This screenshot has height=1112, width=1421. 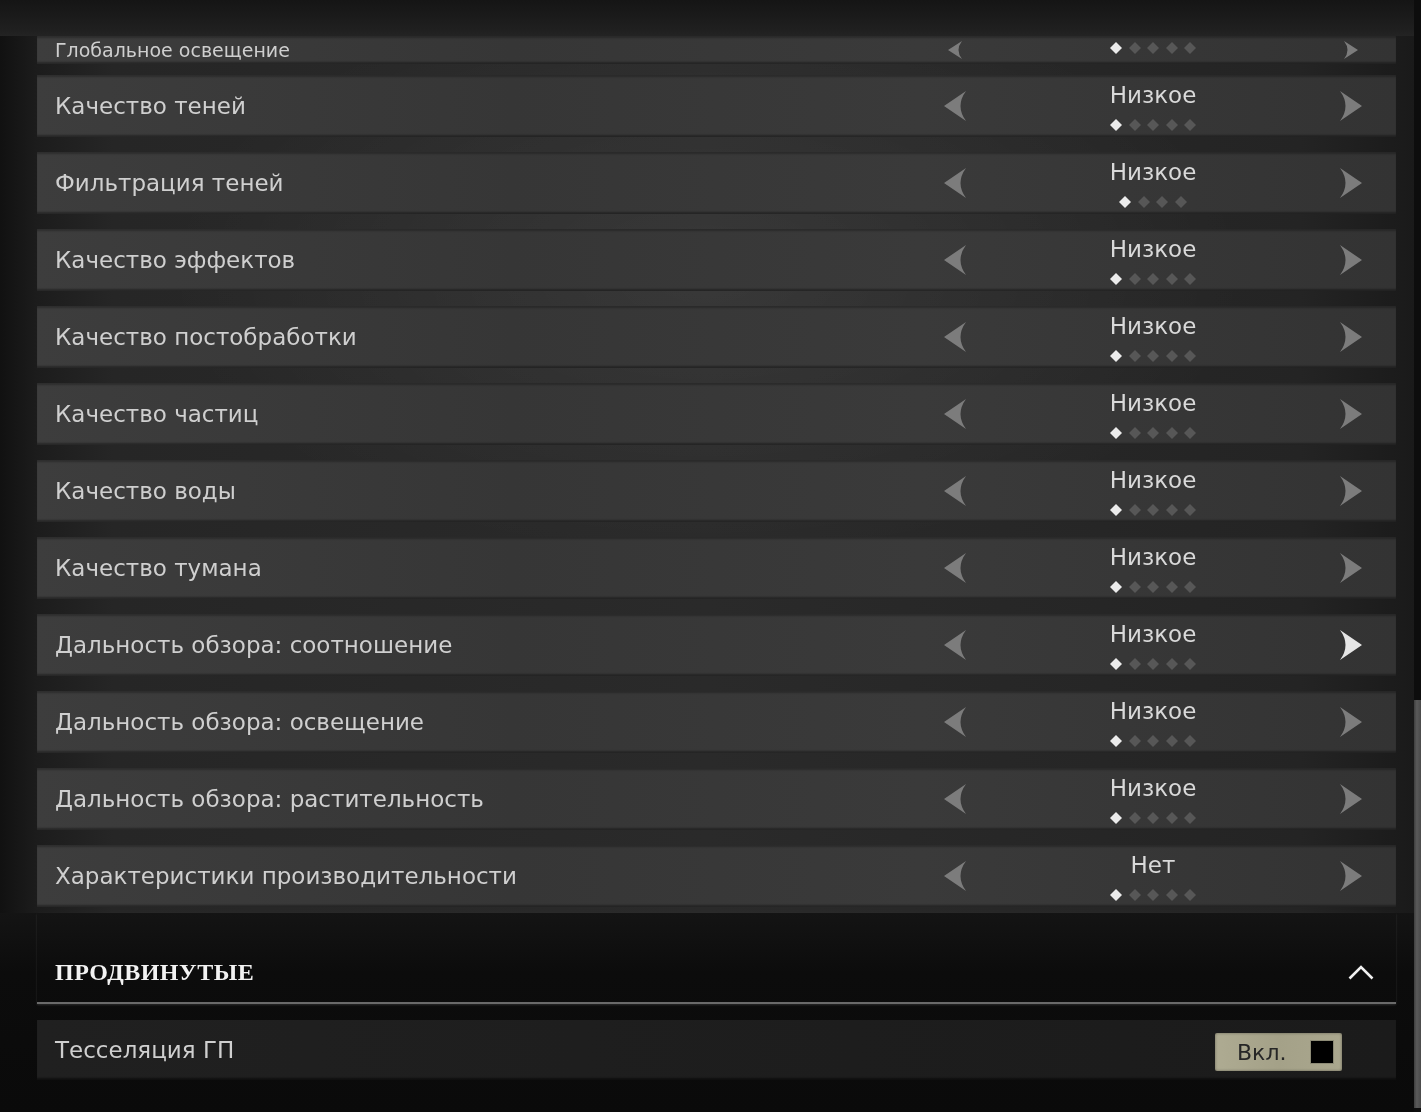 What do you see at coordinates (175, 260) in the screenshot?
I see `setting-label: Качество эффектов` at bounding box center [175, 260].